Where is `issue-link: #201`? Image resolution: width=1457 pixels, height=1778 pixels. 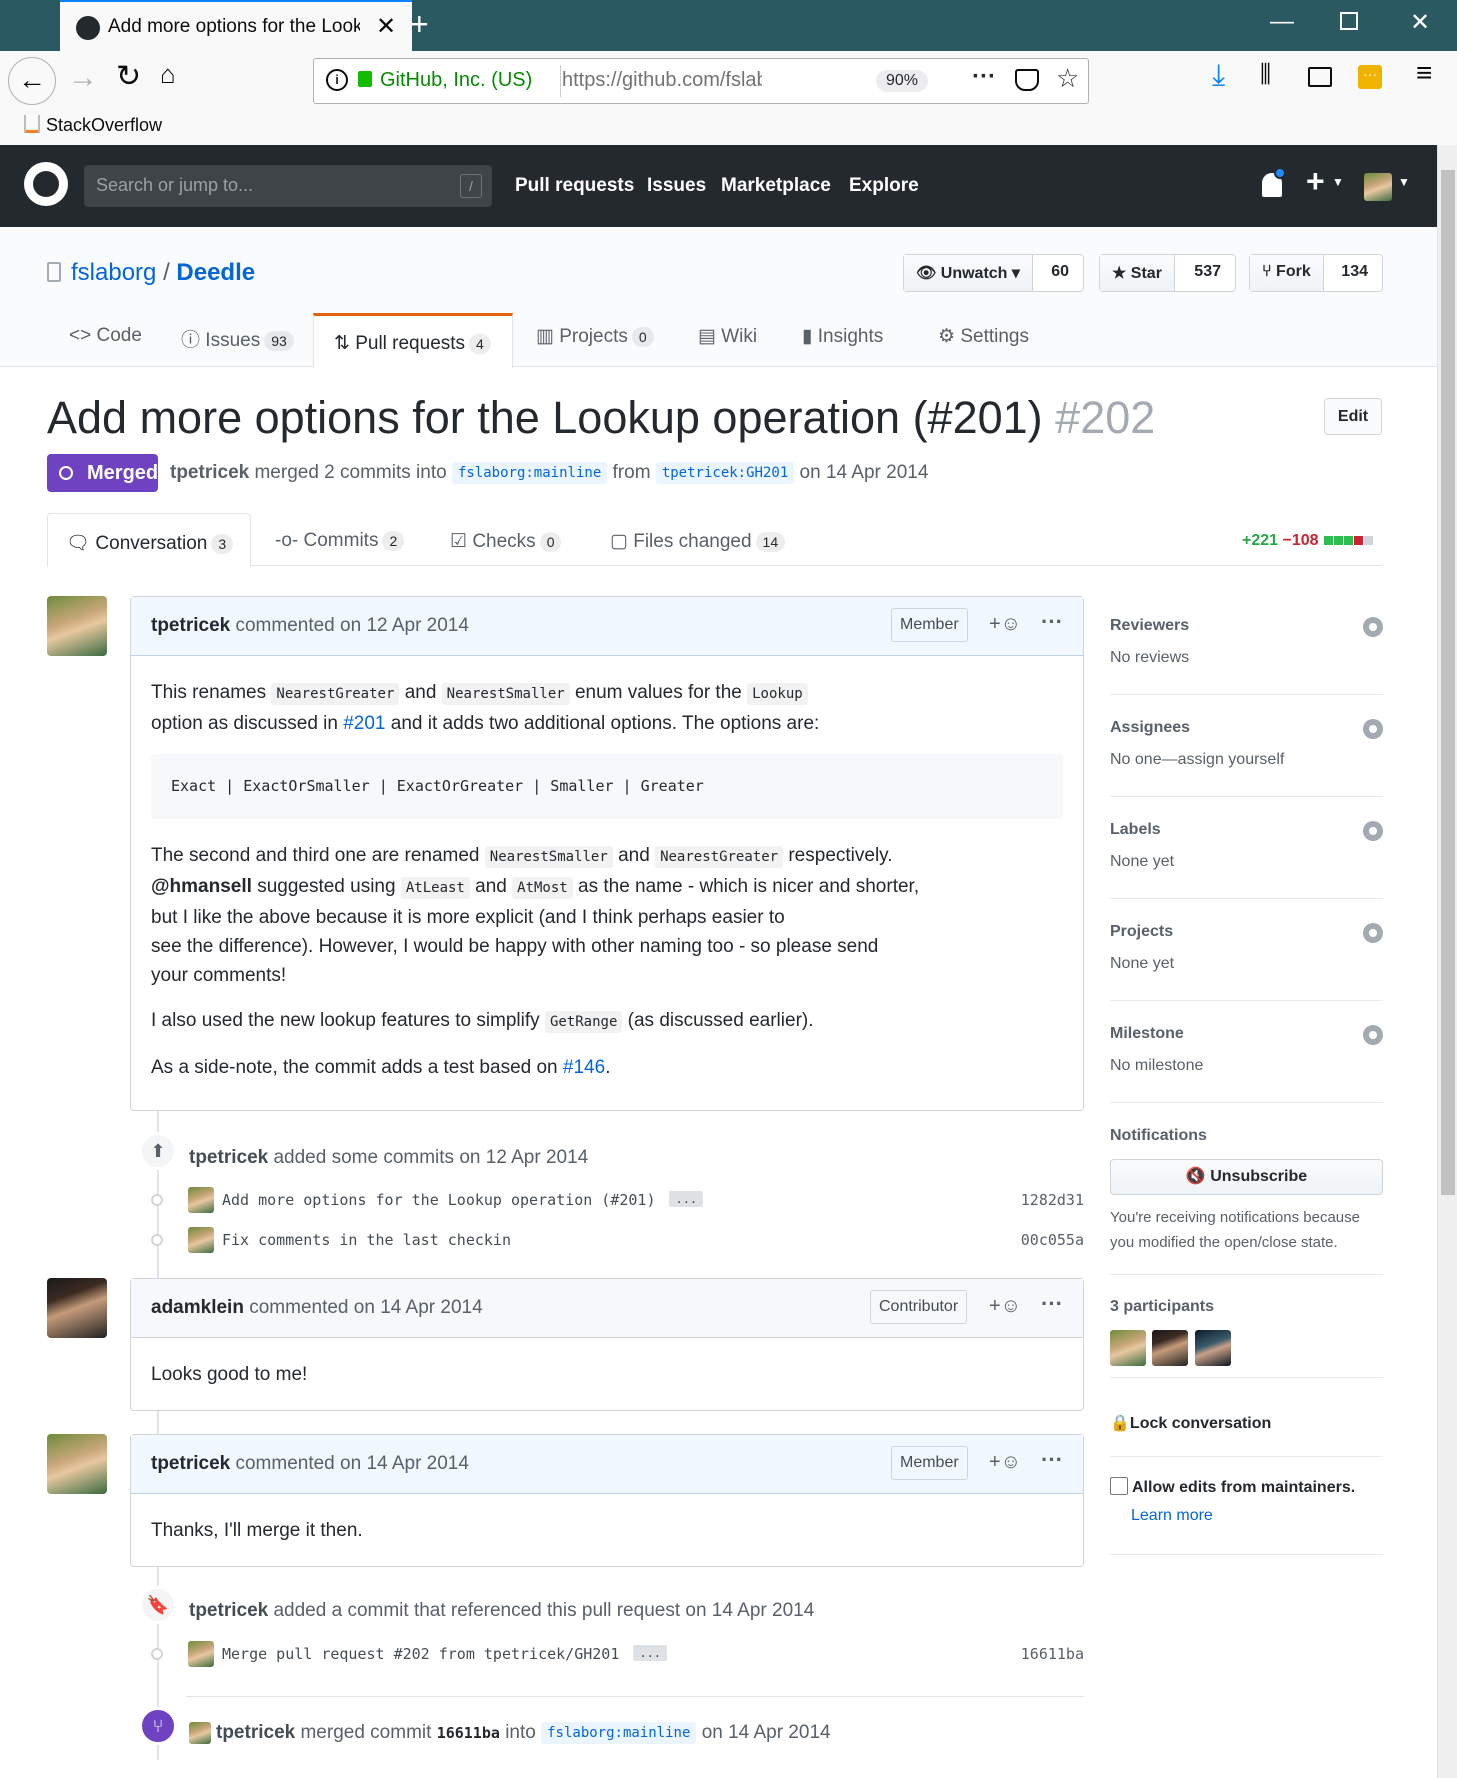 issue-link: #201 is located at coordinates (364, 723).